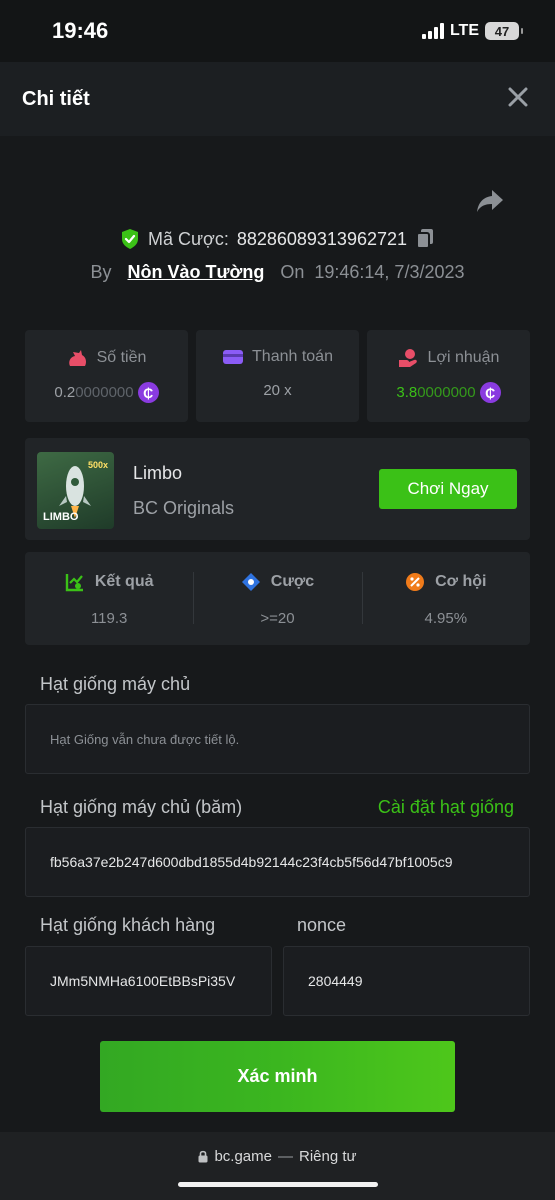  Describe the element at coordinates (148, 981) in the screenshot. I see `client-seed-field: JMm5NMHa6100EtBBsPi35V` at that location.